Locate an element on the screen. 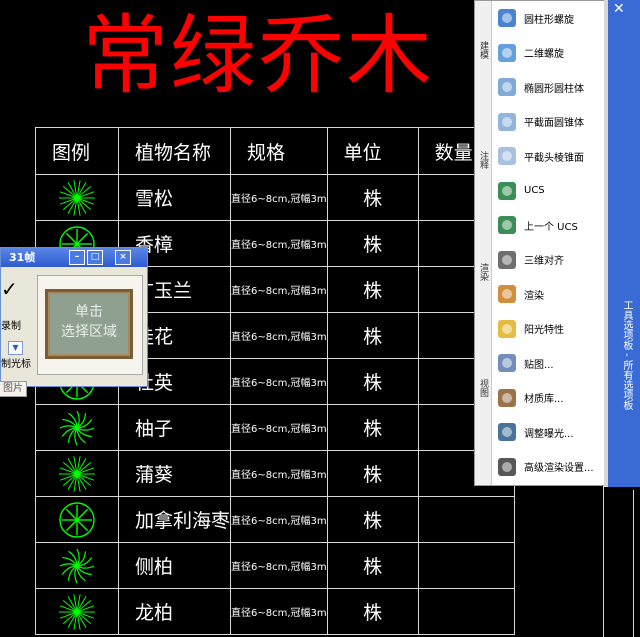  table-row: 龙柏 直径6~8cm,冠幅3m 株 is located at coordinates (275, 611).